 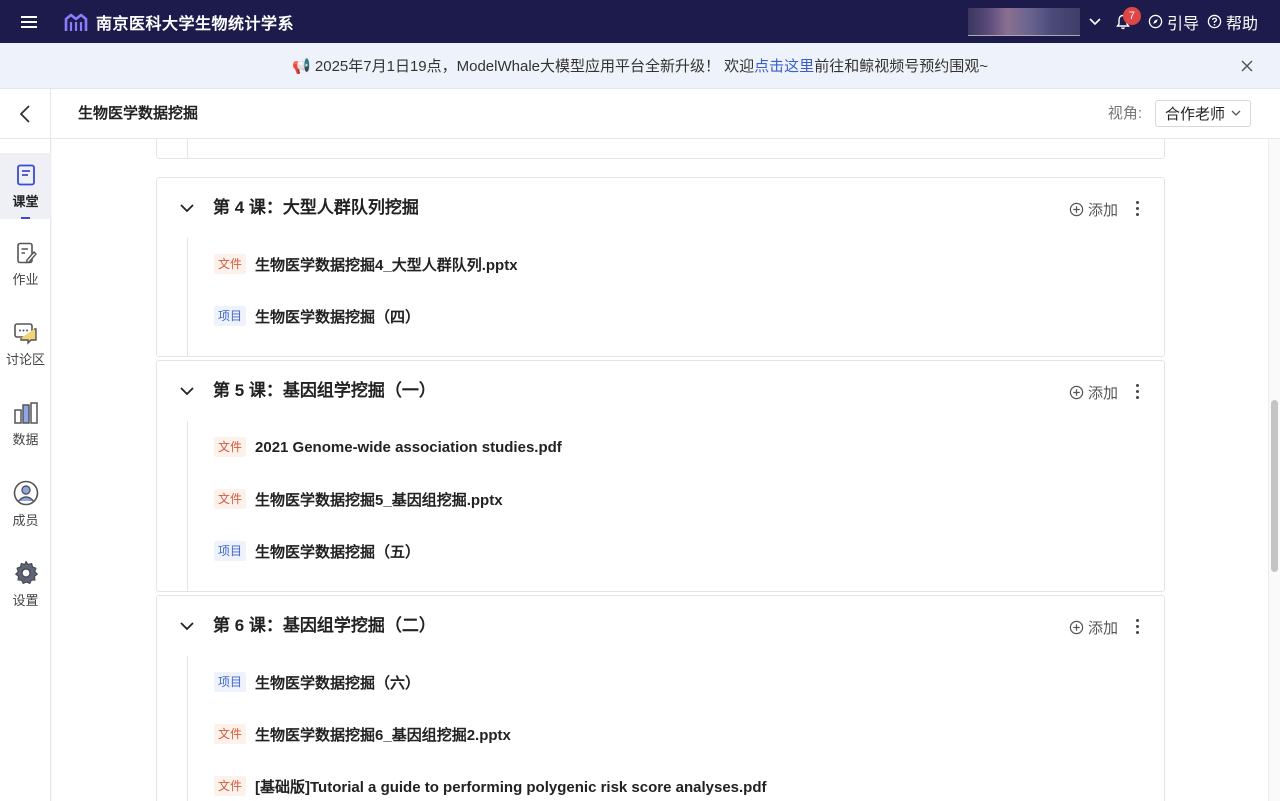 What do you see at coordinates (1182, 24) in the screenshot?
I see `guide-label: 引导` at bounding box center [1182, 24].